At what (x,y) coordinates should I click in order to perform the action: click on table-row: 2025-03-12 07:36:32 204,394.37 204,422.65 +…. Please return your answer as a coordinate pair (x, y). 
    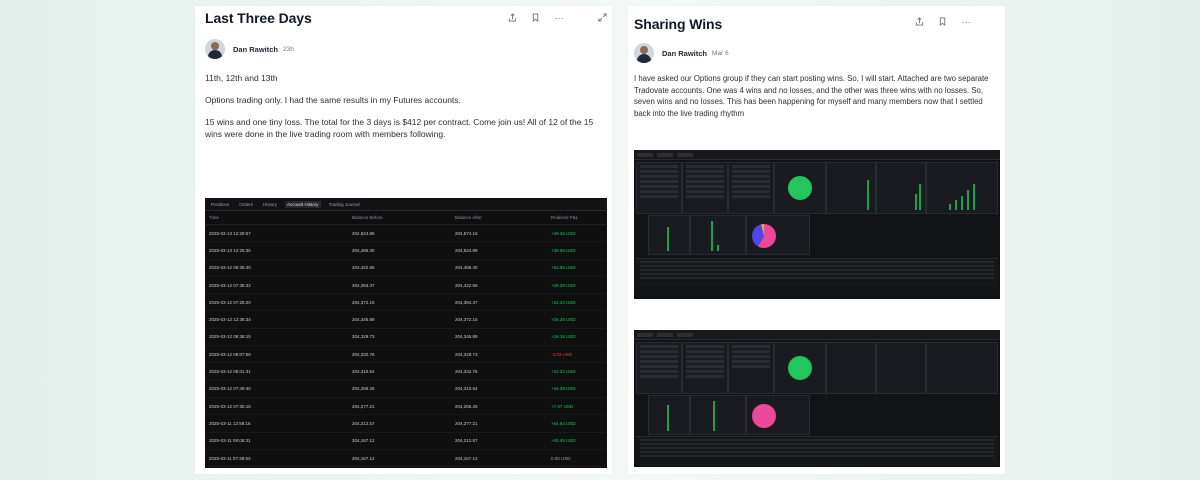
    Looking at the image, I should click on (406, 286).